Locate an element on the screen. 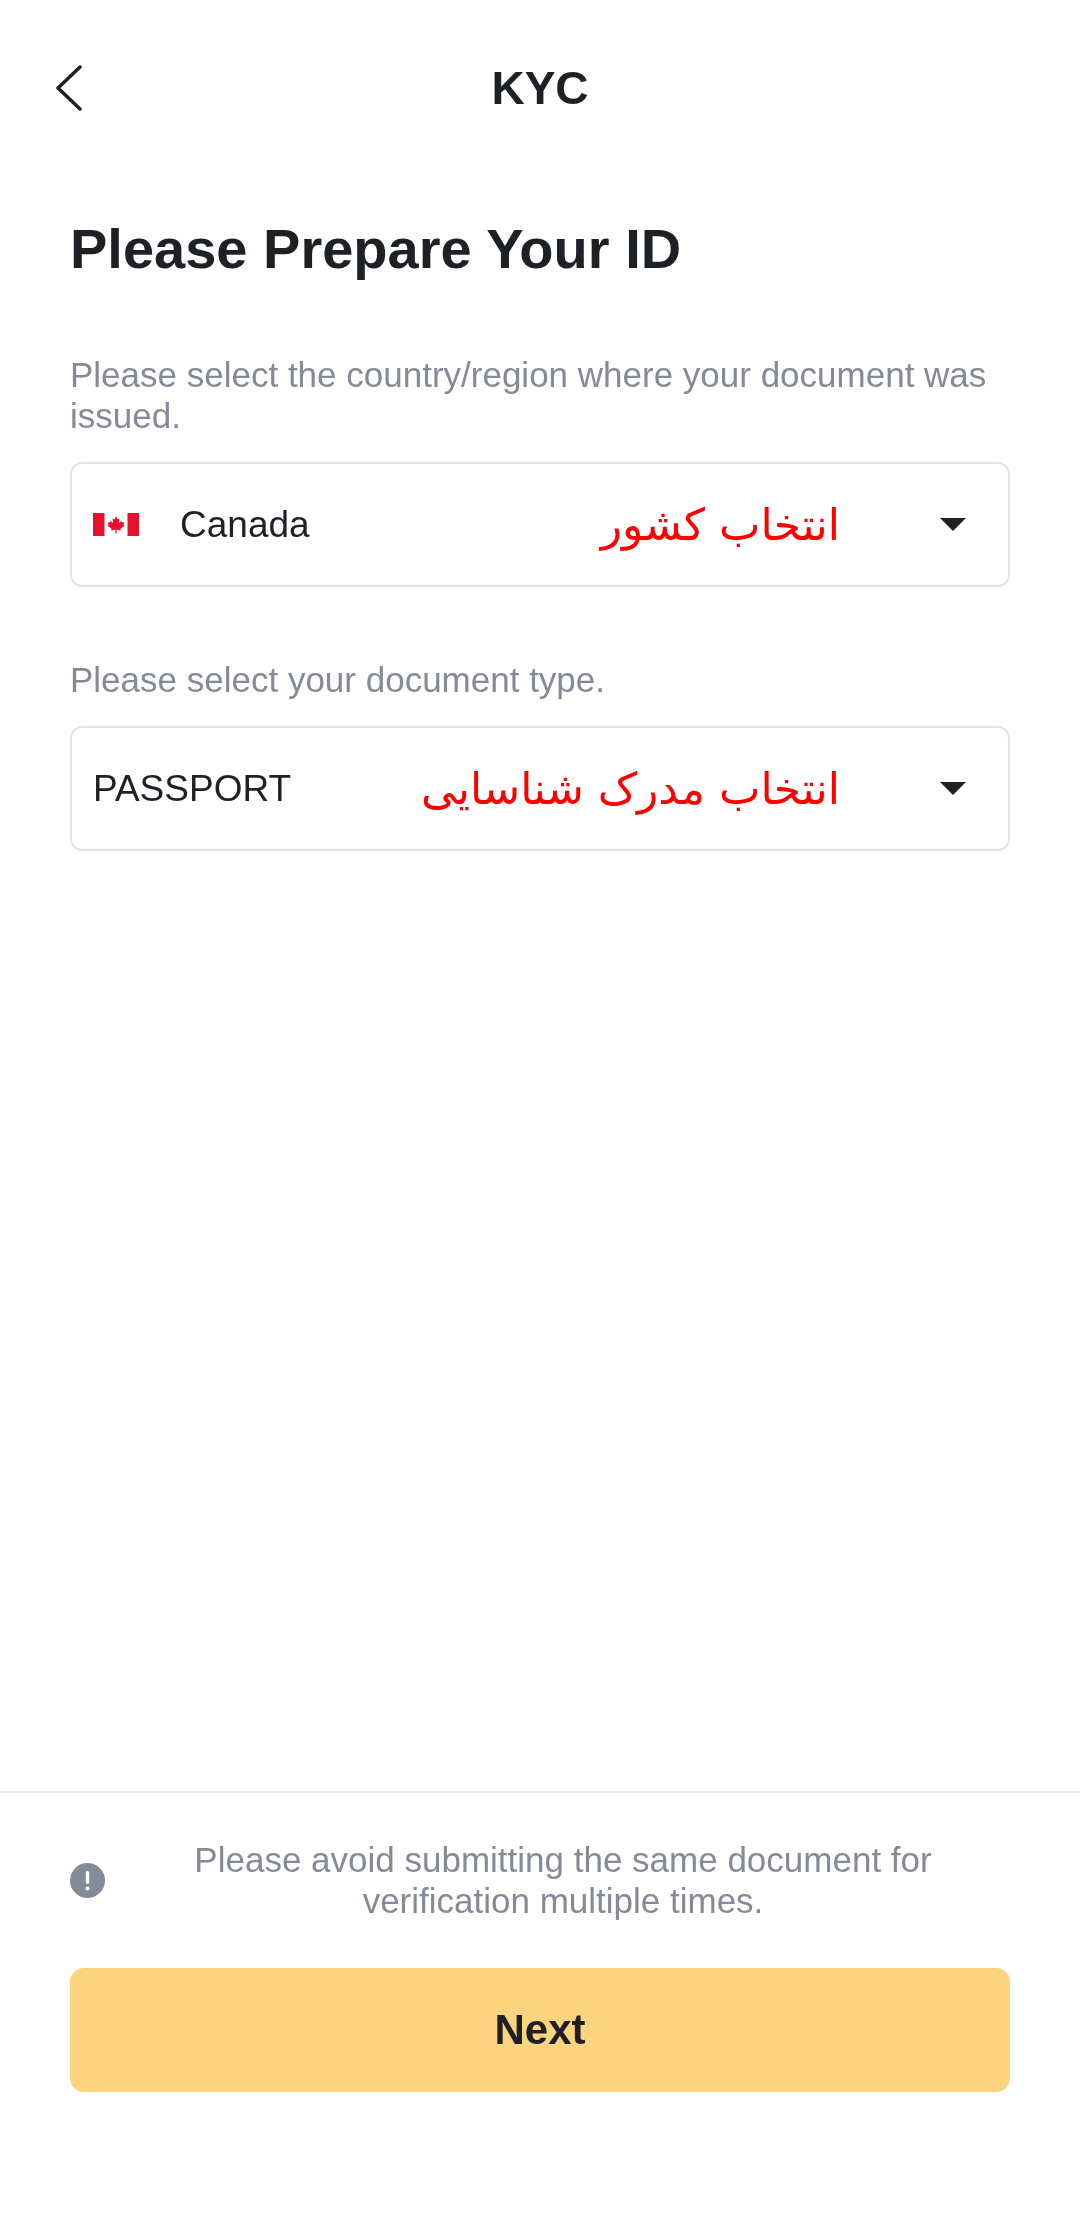 This screenshot has width=1080, height=2220. select-value: PASSPORT is located at coordinates (192, 788).